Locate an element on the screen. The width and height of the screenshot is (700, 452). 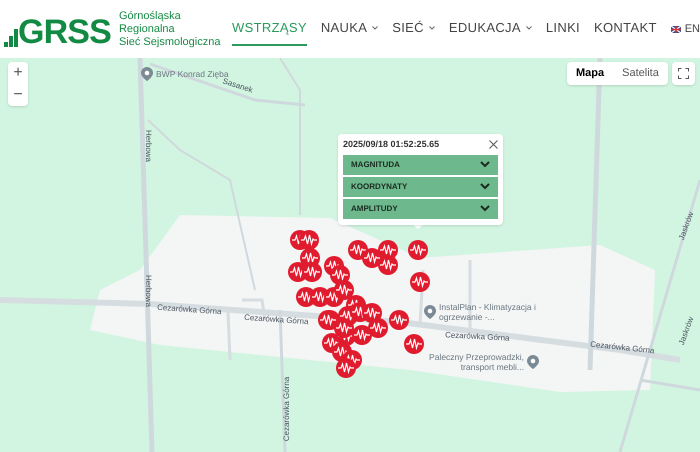
logo-wordmark: GRSS is located at coordinates (64, 31).